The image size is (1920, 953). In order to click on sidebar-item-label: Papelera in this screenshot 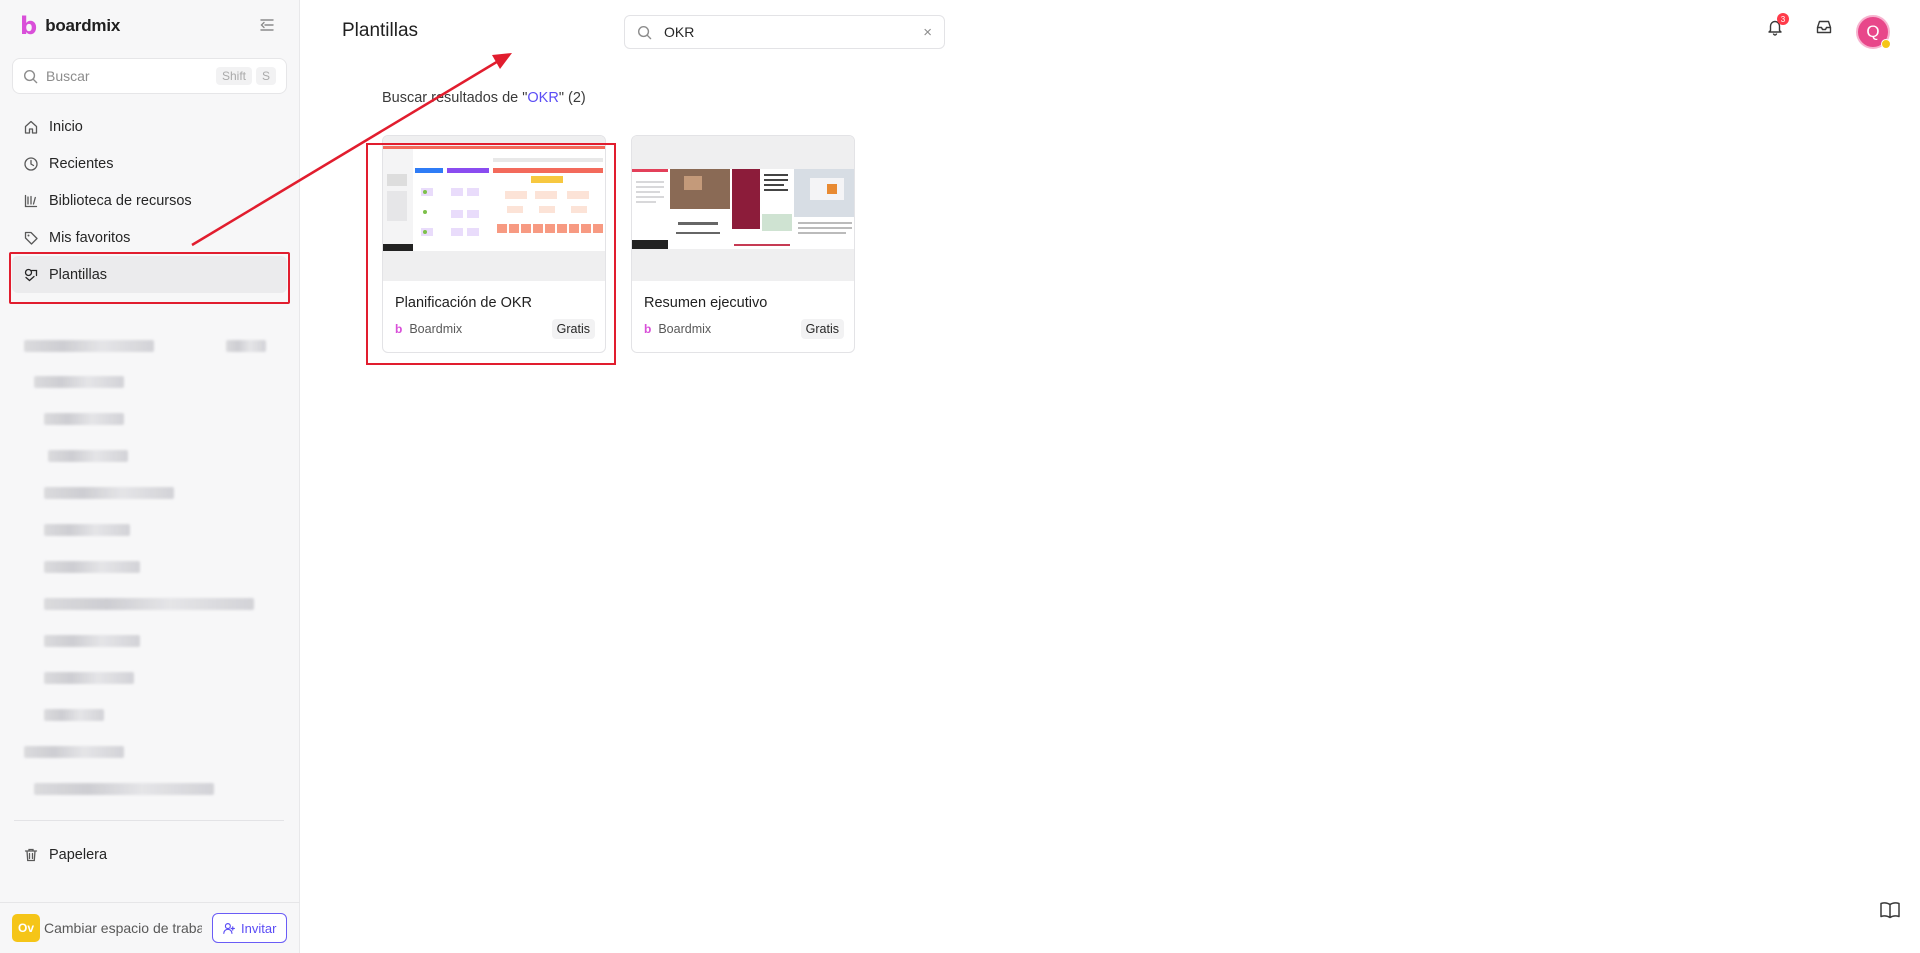, I will do `click(78, 854)`.